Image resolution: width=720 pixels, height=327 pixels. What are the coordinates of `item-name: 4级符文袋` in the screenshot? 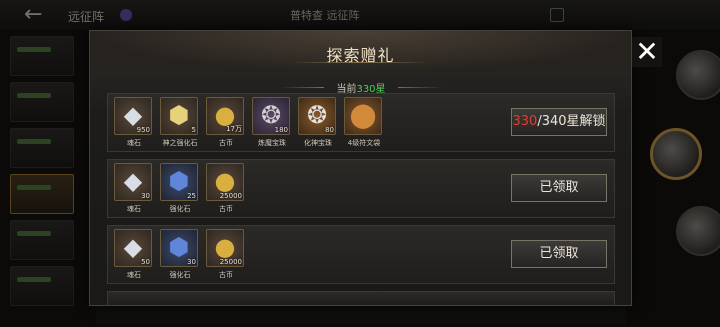 It's located at (364, 143).